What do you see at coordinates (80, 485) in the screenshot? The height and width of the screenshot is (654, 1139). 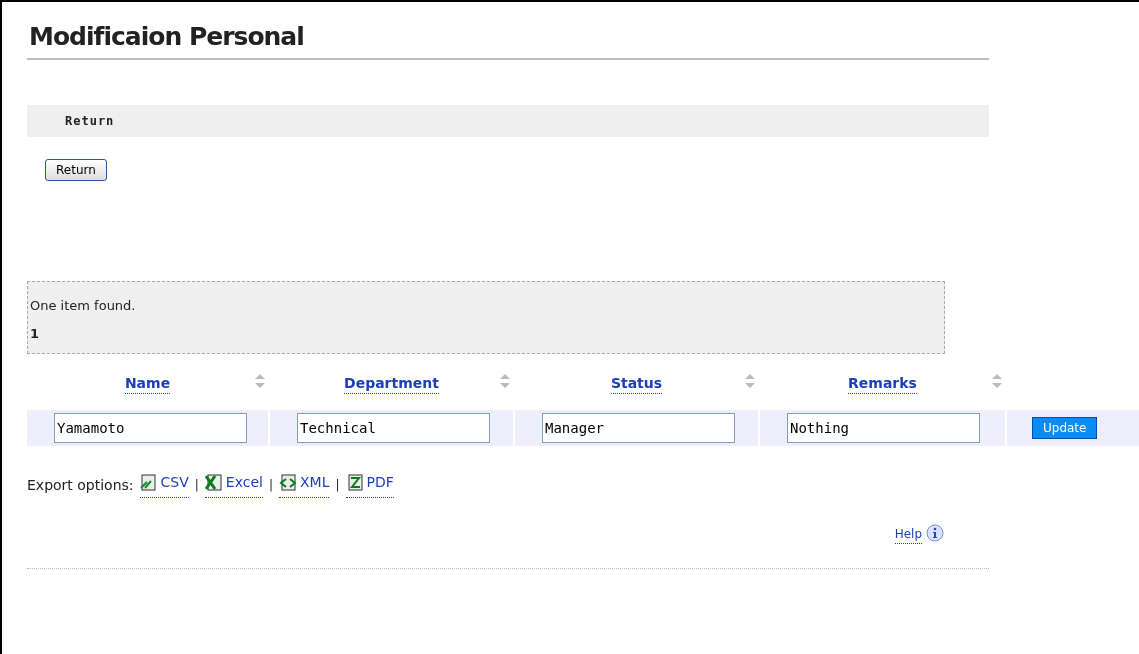 I see `export-label: Export options:` at bounding box center [80, 485].